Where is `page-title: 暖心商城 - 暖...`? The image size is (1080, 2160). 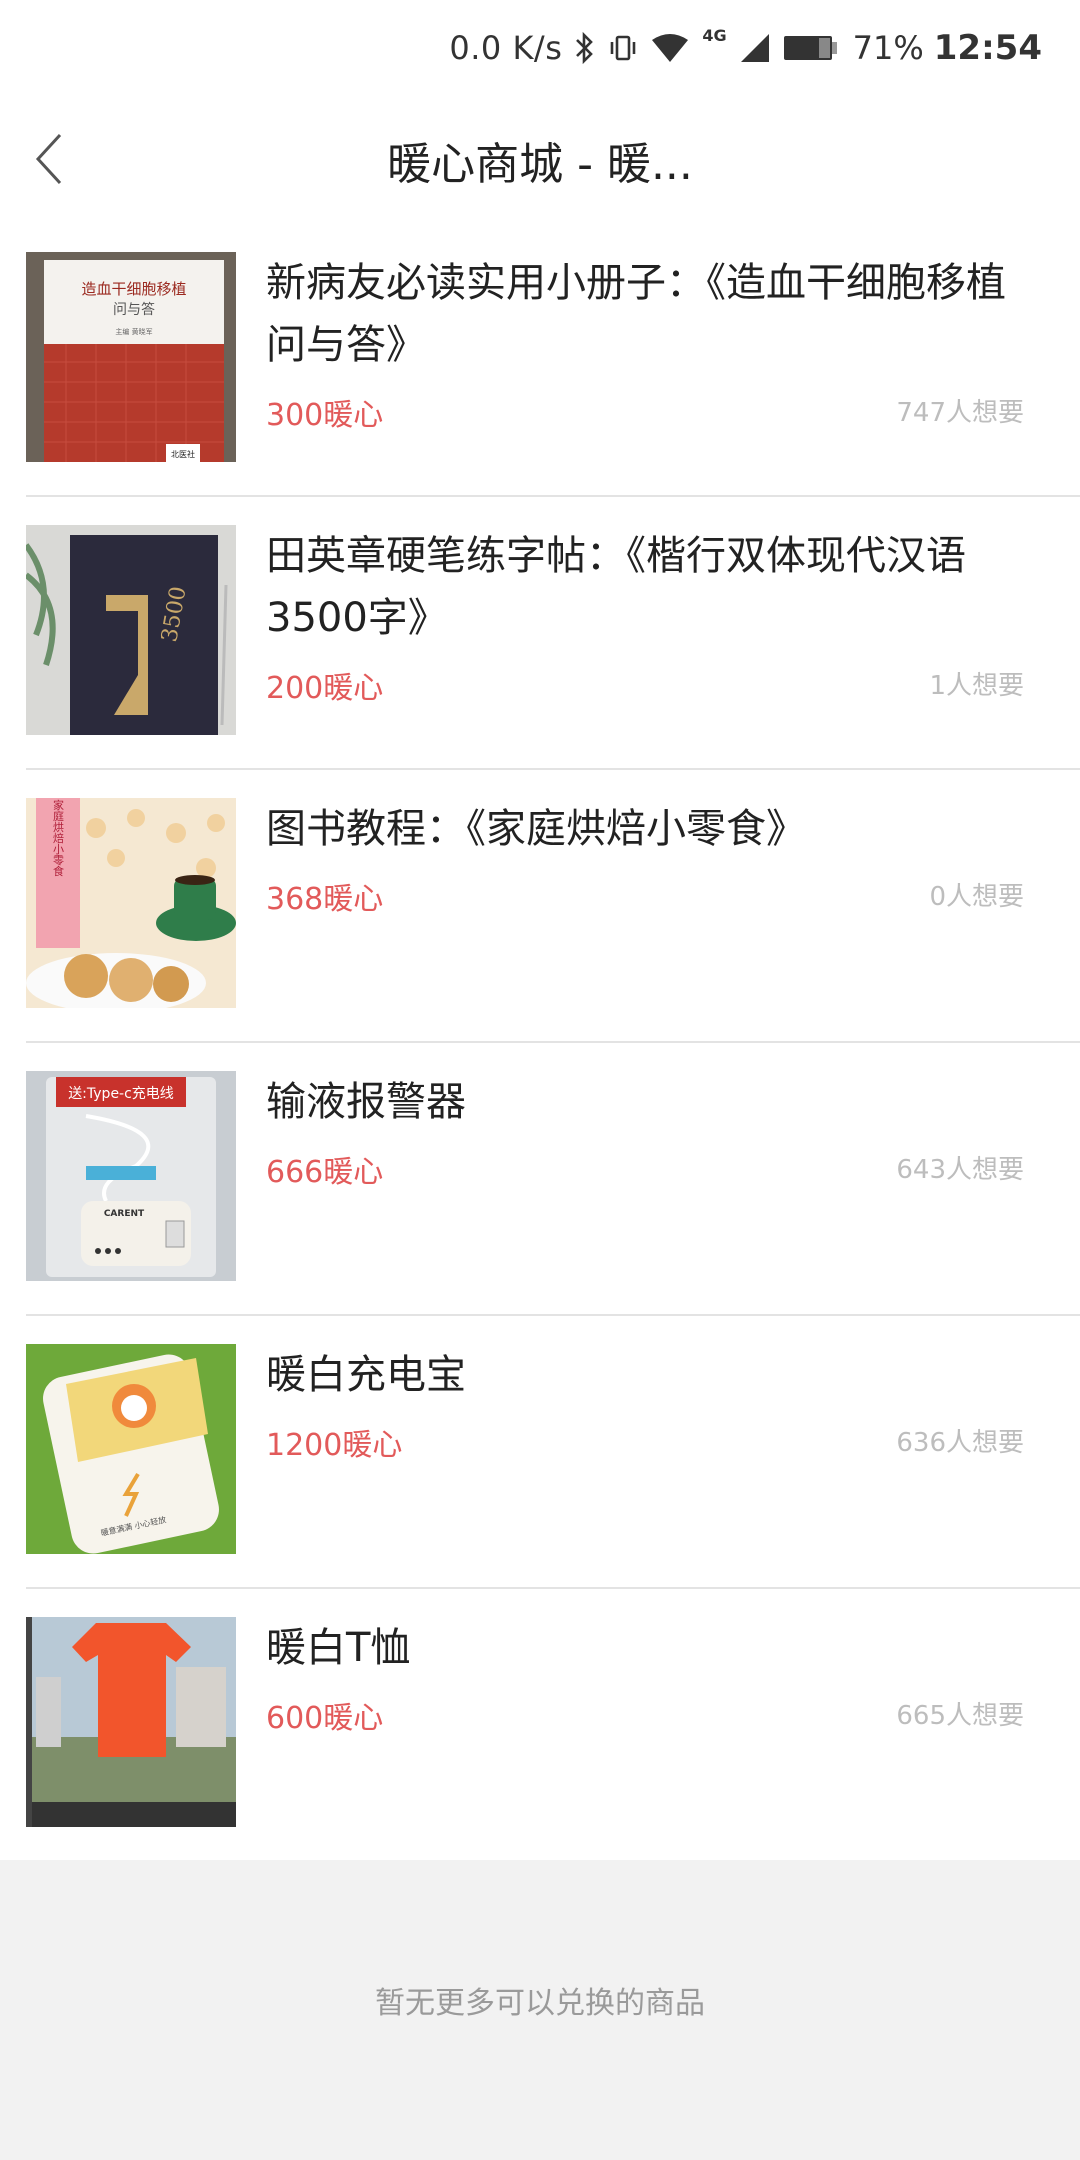 page-title: 暖心商城 - 暖... is located at coordinates (540, 164).